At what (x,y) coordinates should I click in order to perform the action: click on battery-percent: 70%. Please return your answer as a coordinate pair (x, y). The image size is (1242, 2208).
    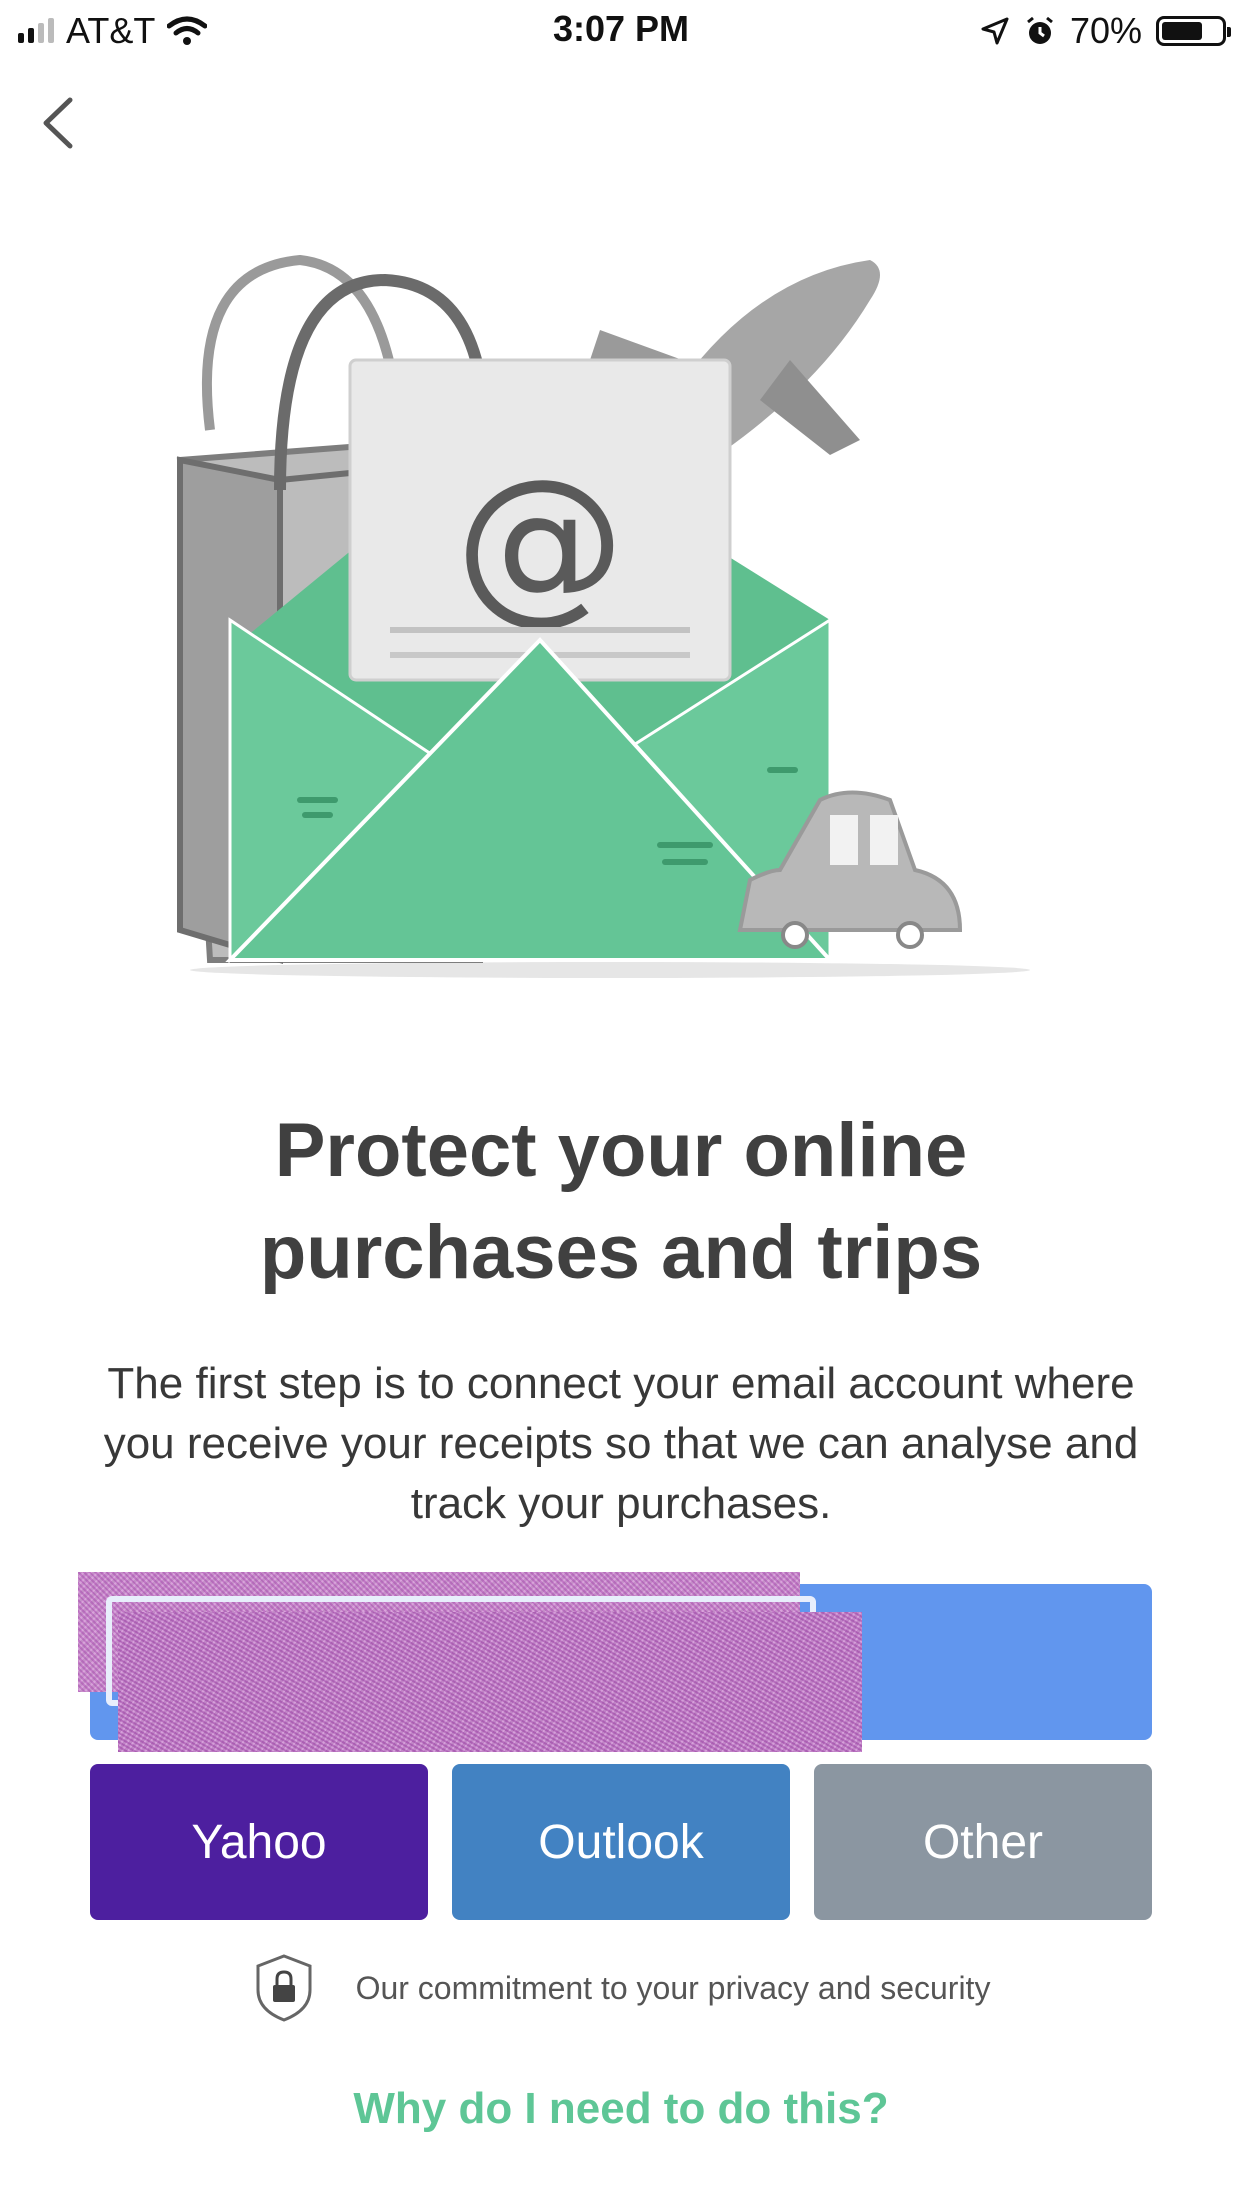
    Looking at the image, I should click on (1105, 30).